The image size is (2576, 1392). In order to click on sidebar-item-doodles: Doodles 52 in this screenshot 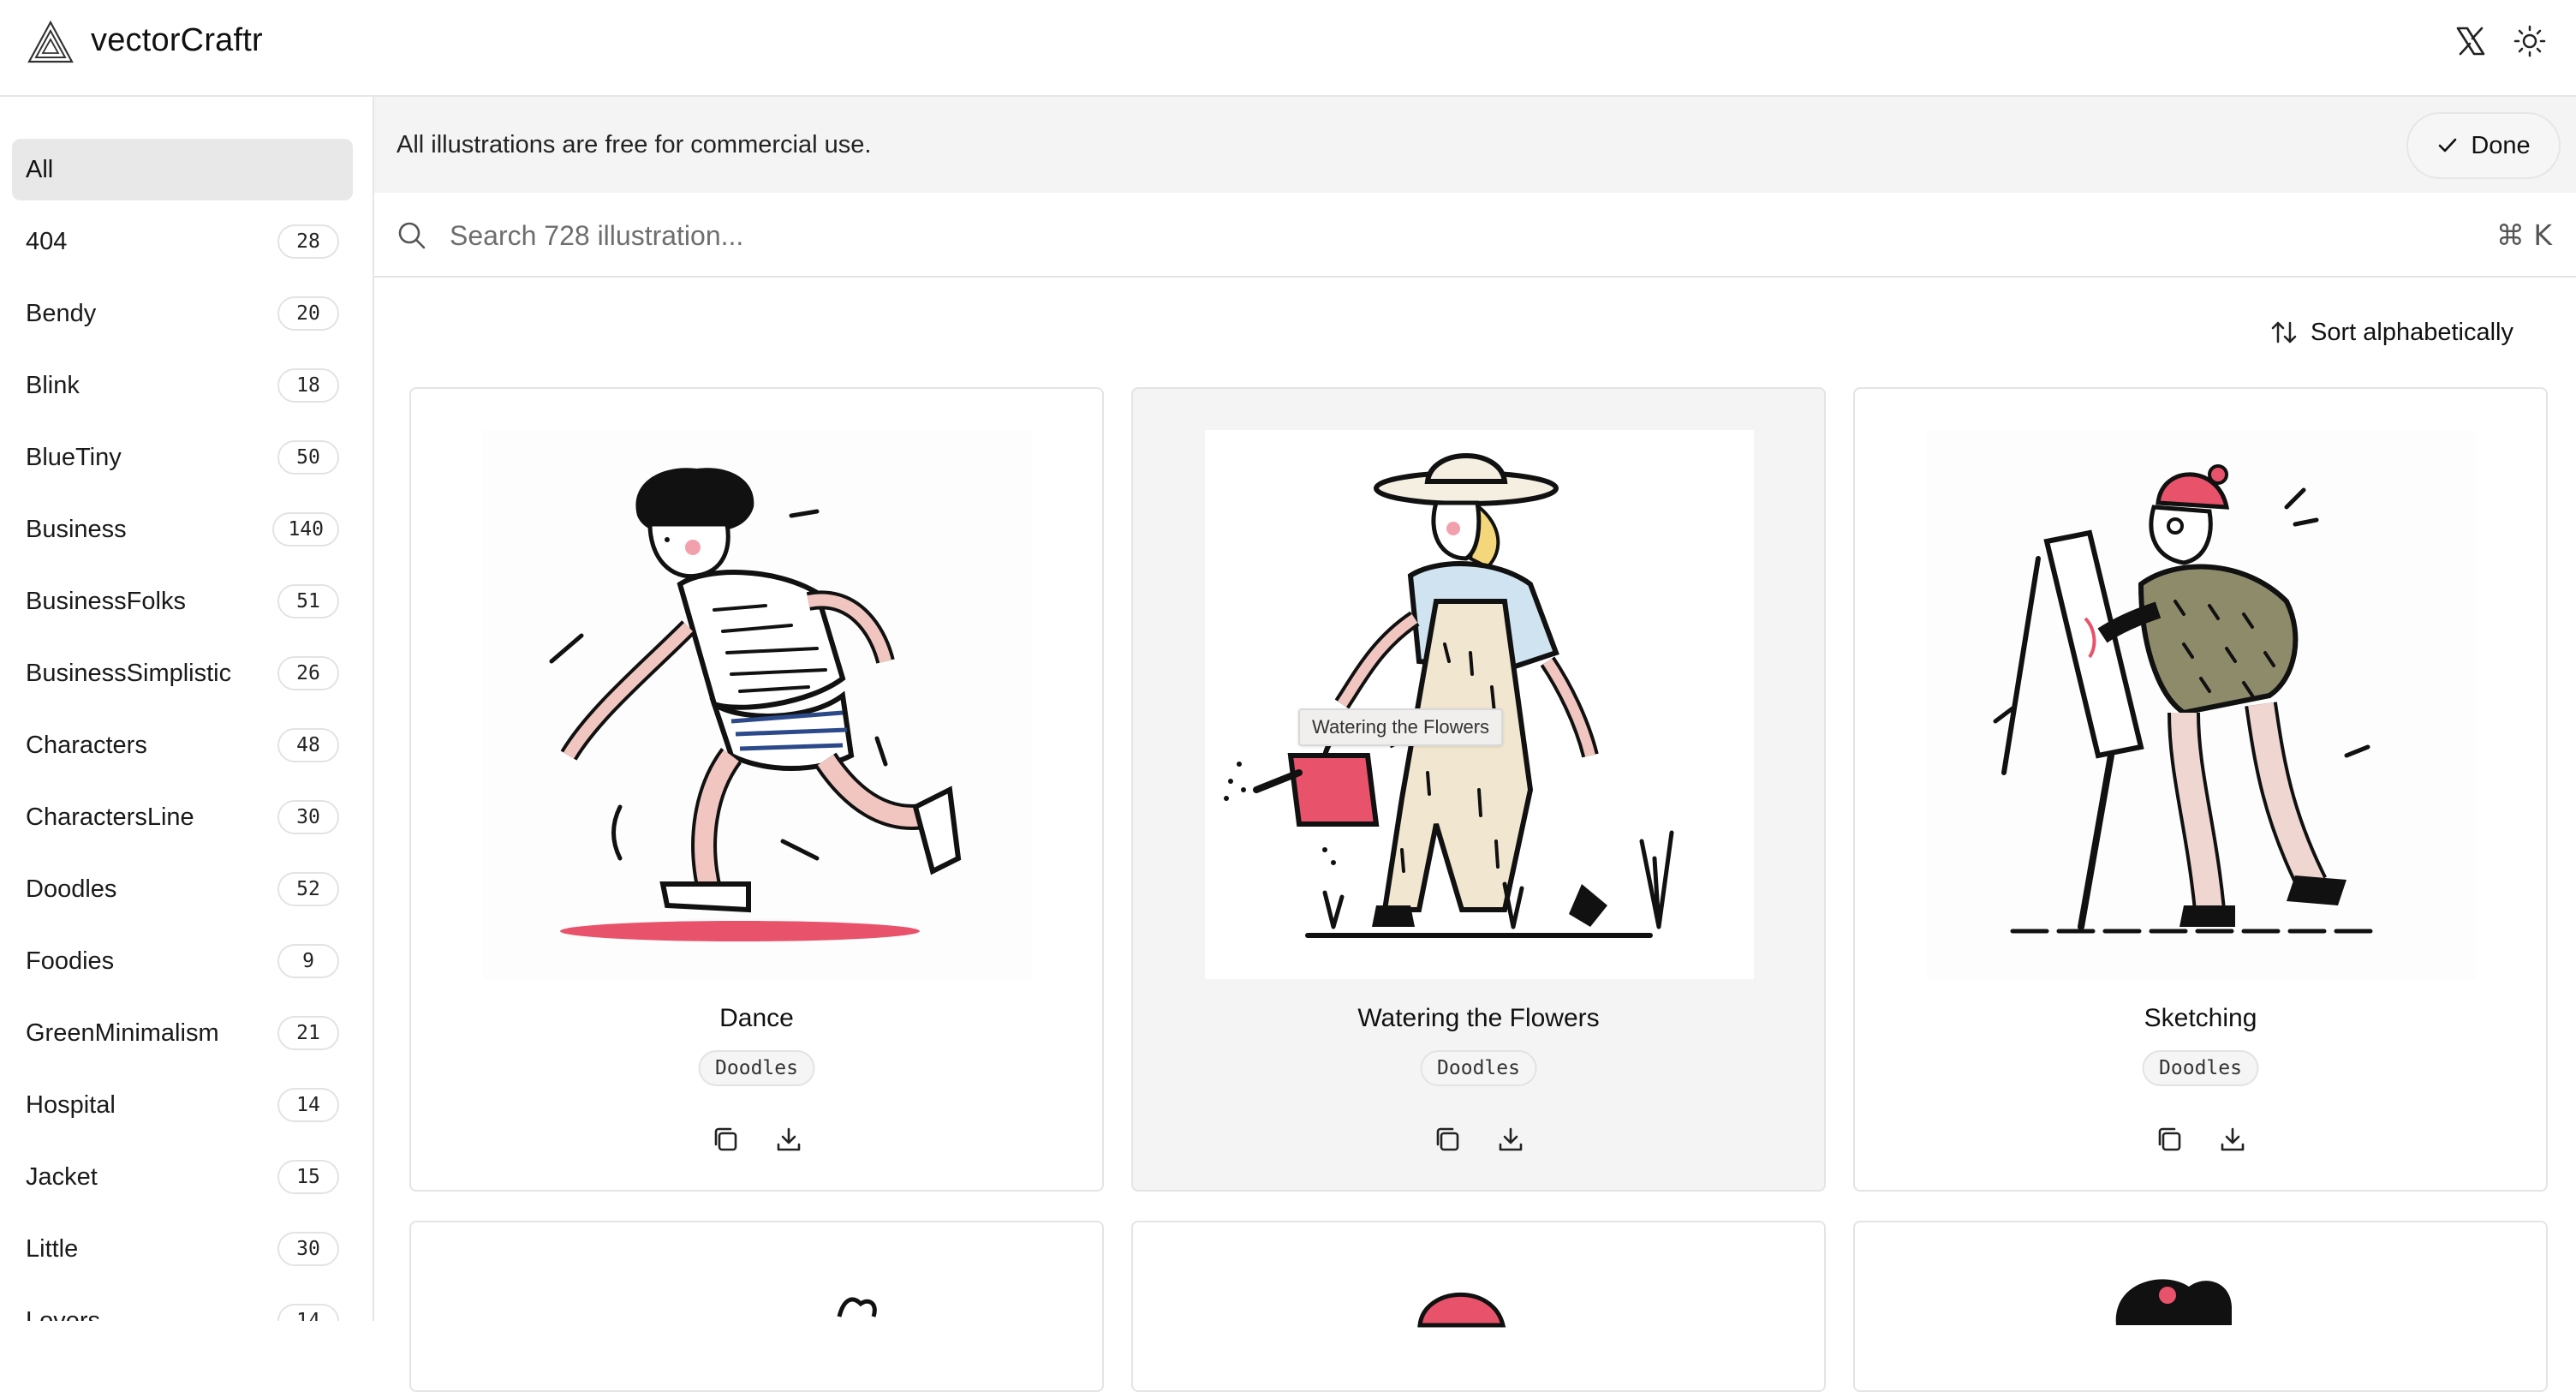, I will do `click(182, 889)`.